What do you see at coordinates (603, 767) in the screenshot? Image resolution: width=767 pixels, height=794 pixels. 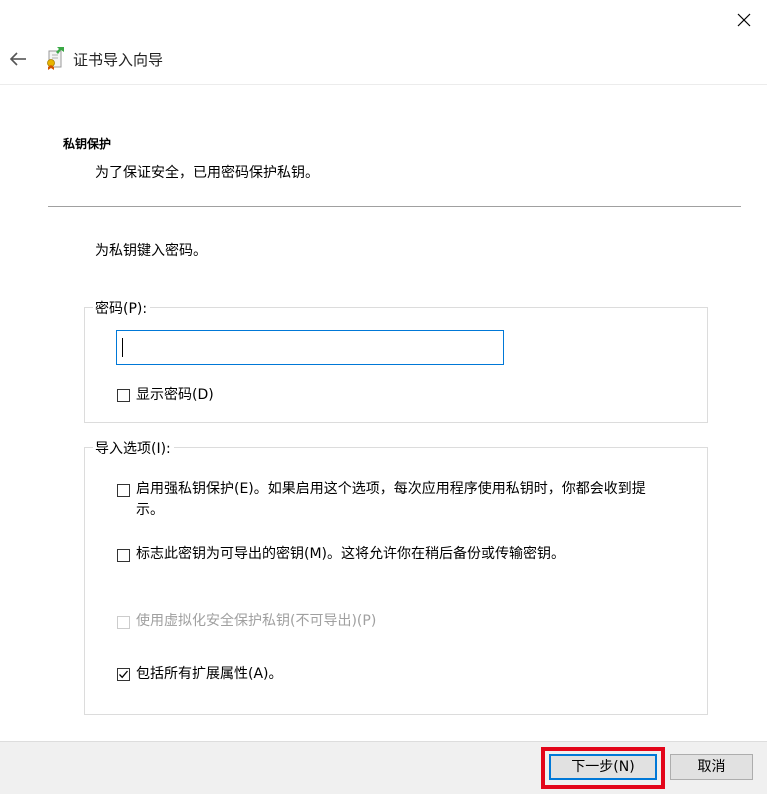 I see `next-button: 下一步(N)` at bounding box center [603, 767].